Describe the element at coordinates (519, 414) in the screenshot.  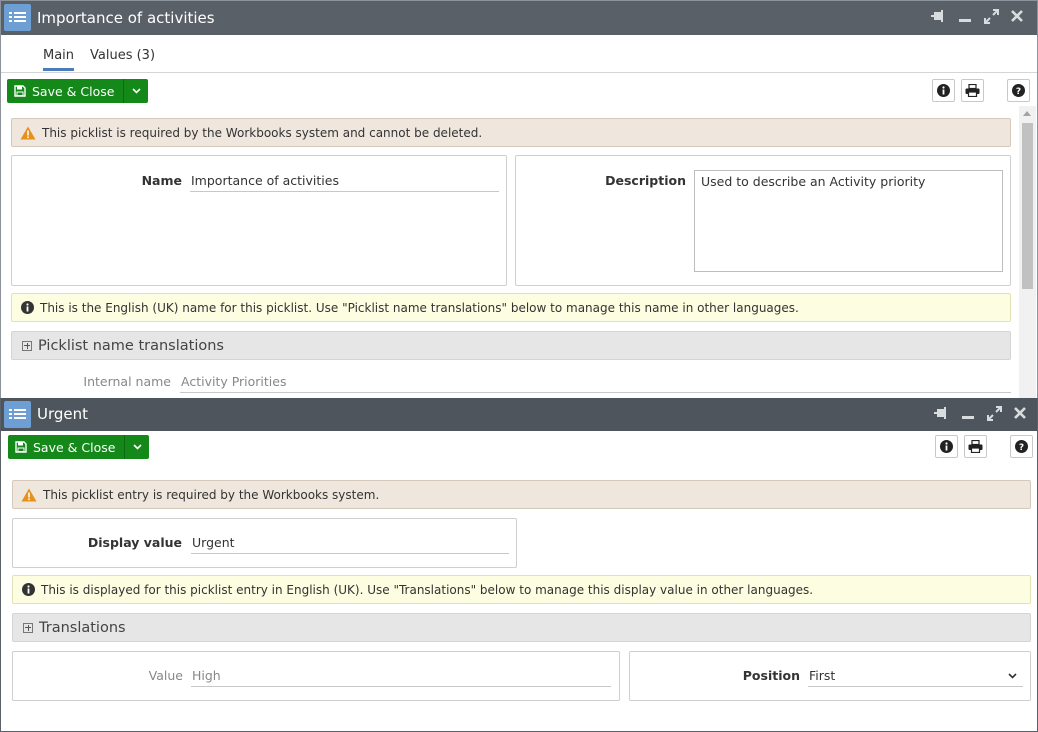
I see `window-titlebar: Urgent` at that location.